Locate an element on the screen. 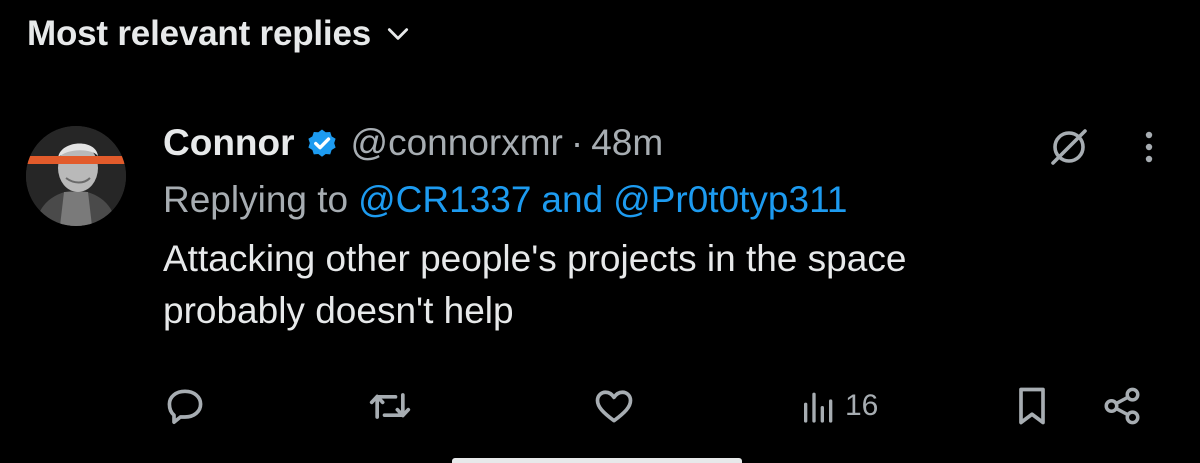  like-button is located at coordinates (614, 406).